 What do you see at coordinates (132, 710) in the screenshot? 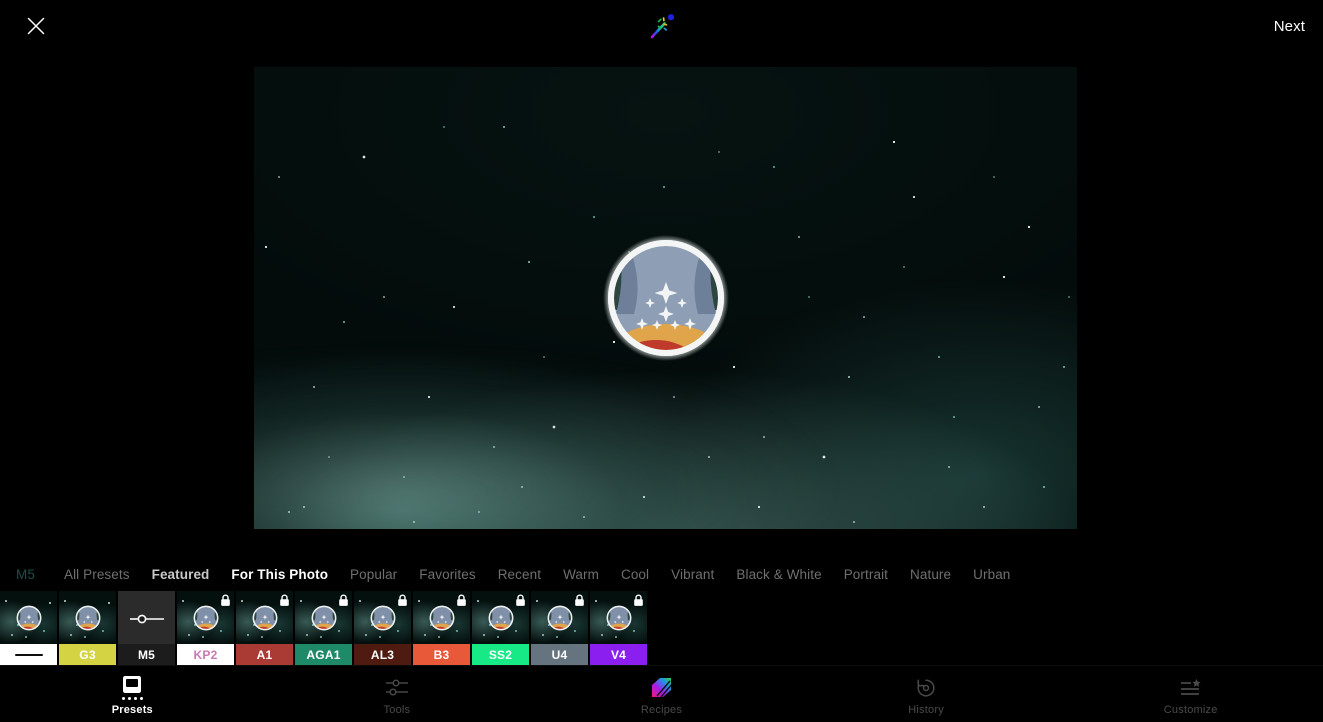
I see `nav-item-label: Presets` at bounding box center [132, 710].